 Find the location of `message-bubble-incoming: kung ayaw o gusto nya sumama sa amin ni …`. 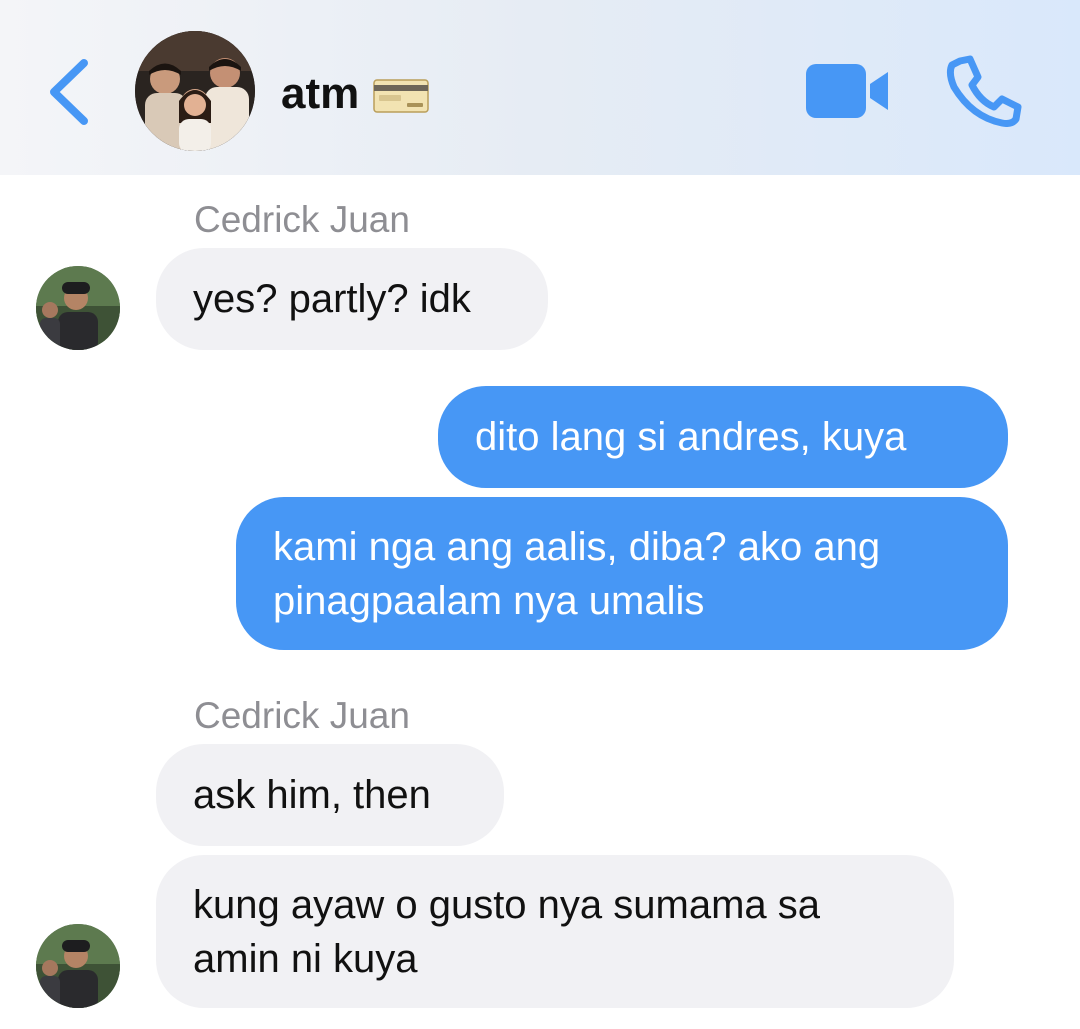

message-bubble-incoming: kung ayaw o gusto nya sumama sa amin ni … is located at coordinates (555, 931).